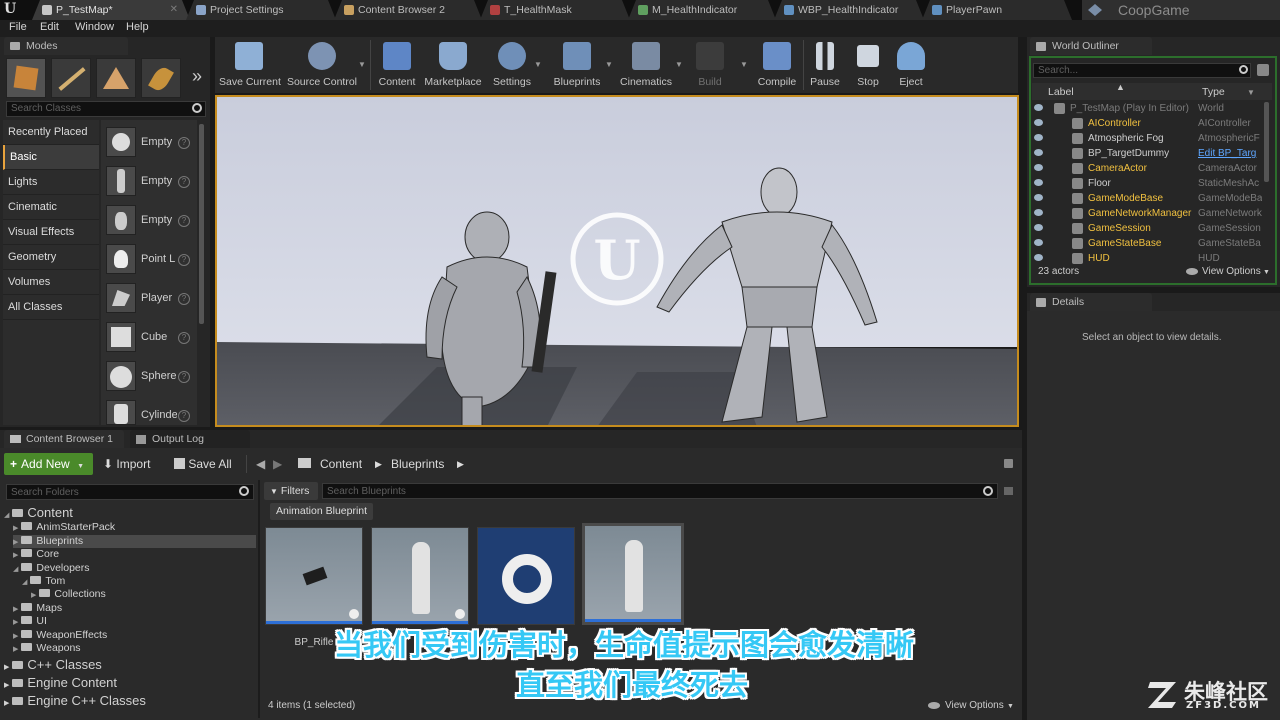  What do you see at coordinates (420, 576) in the screenshot?
I see `asset-character` at bounding box center [420, 576].